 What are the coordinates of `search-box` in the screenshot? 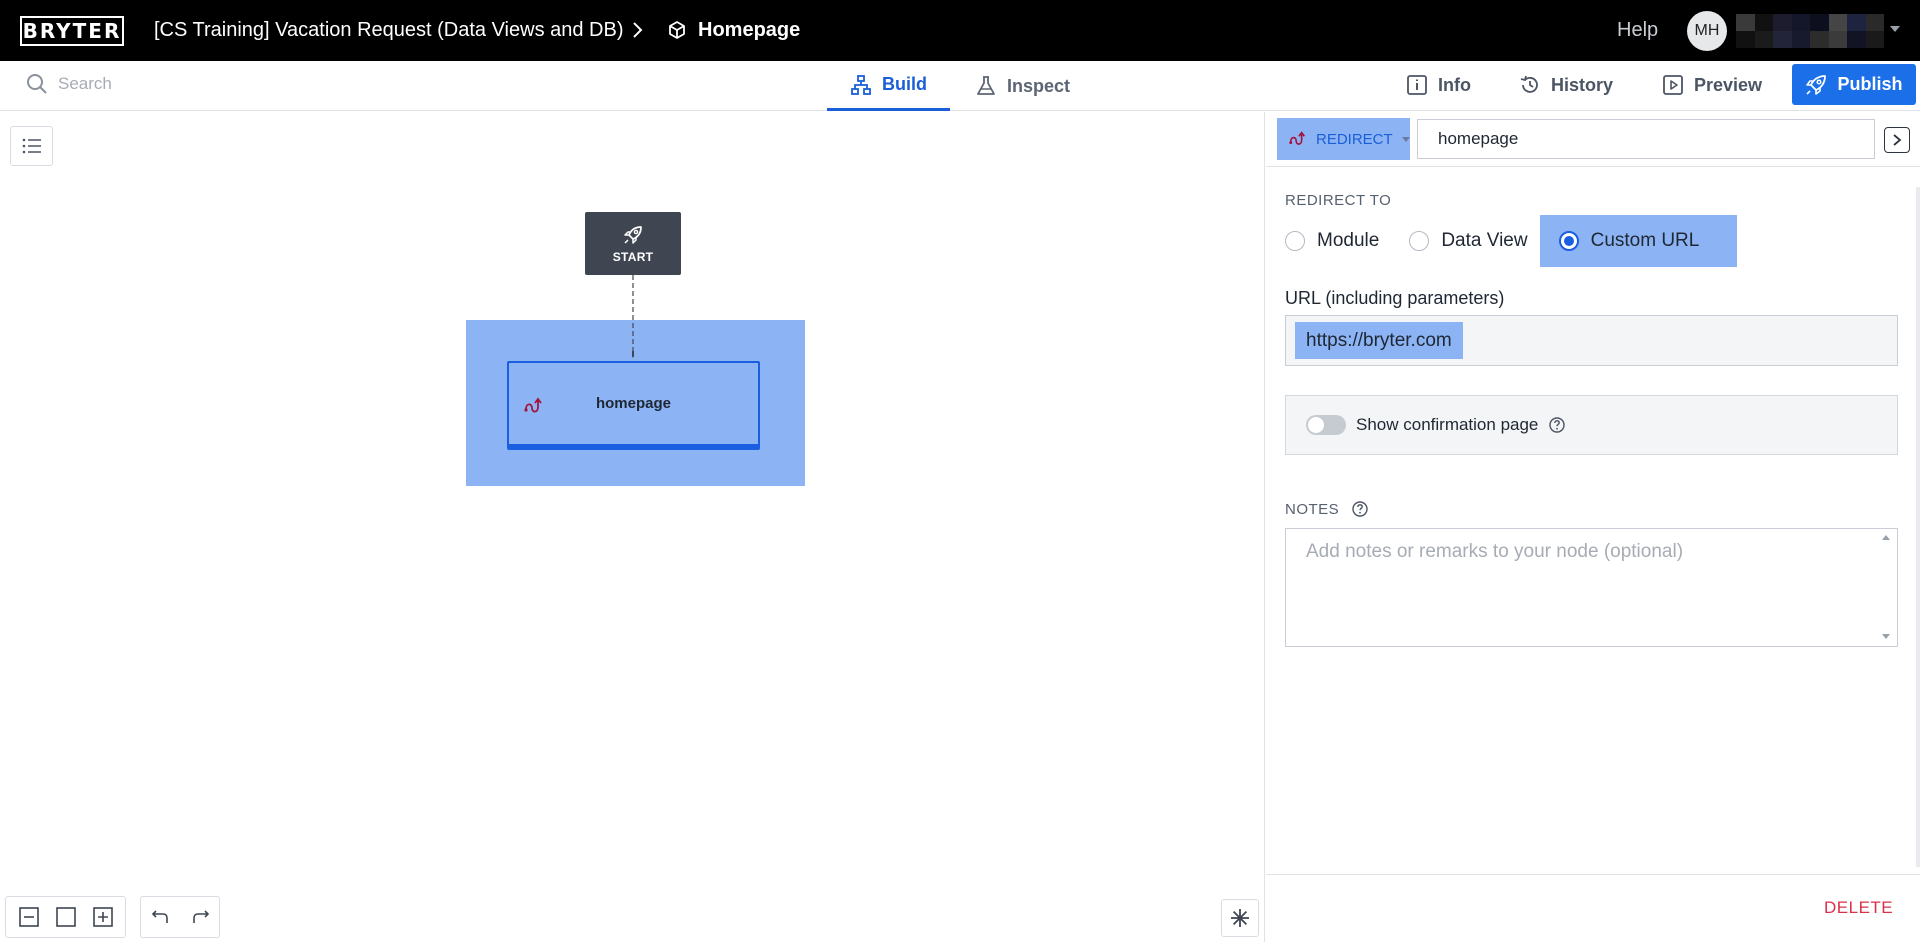 It's located at (192, 84).